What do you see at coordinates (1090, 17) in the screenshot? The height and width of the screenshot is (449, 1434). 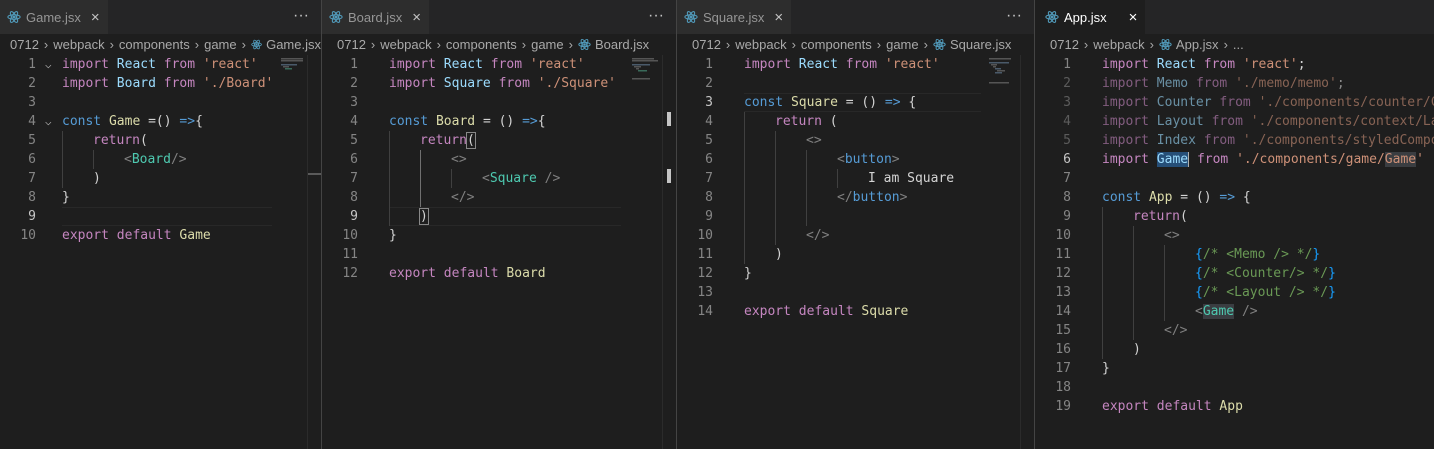 I see `tab-app-jsx: App.jsx ×` at bounding box center [1090, 17].